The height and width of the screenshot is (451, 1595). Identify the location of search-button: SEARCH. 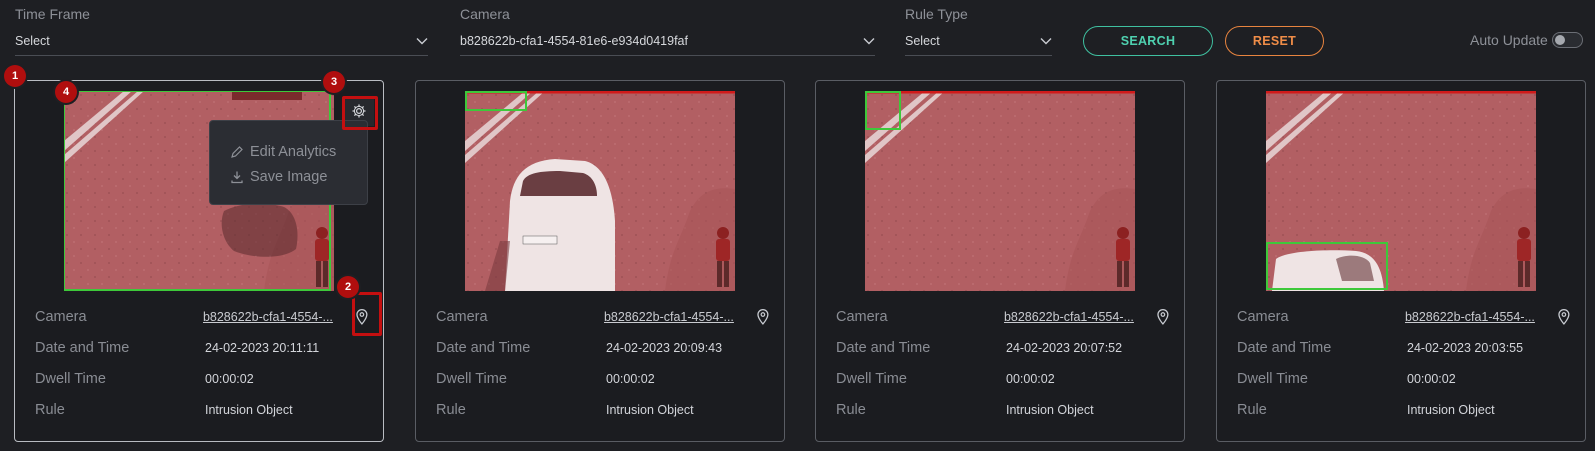
(1148, 41).